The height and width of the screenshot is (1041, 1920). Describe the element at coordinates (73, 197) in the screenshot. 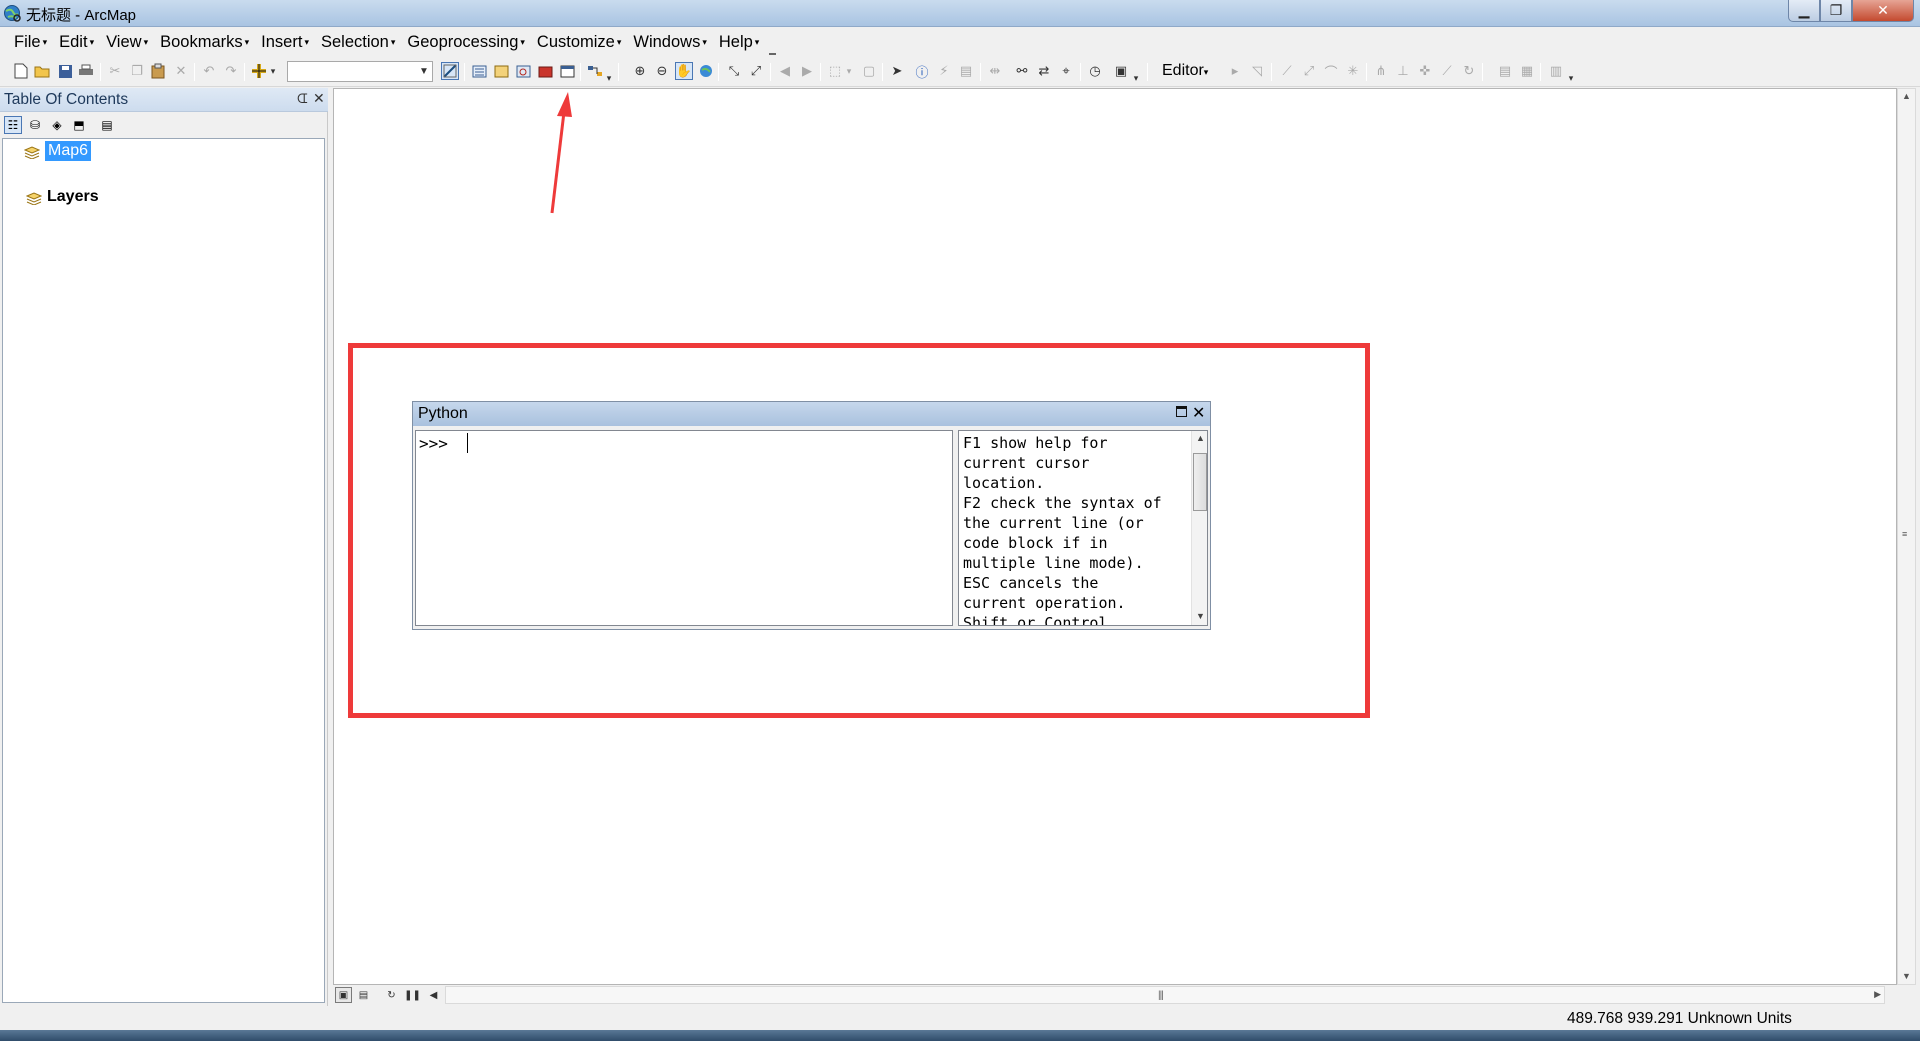

I see `toc-item-layers: Layers` at that location.